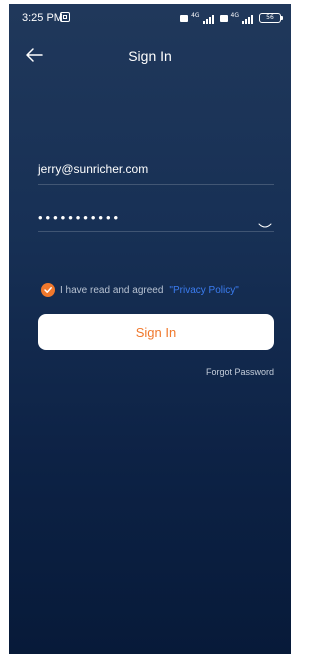 Image resolution: width=320 pixels, height=655 pixels. Describe the element at coordinates (208, 19) in the screenshot. I see `signal-1-icon` at that location.